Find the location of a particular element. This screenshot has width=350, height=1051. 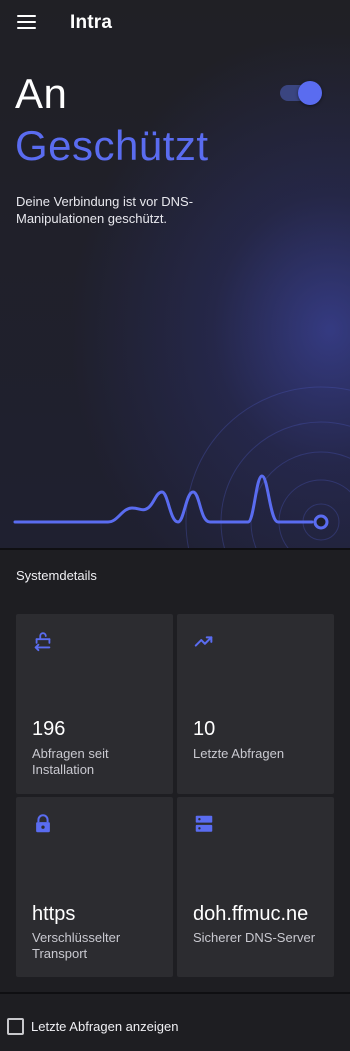

dns-server-icon is located at coordinates (204, 823).